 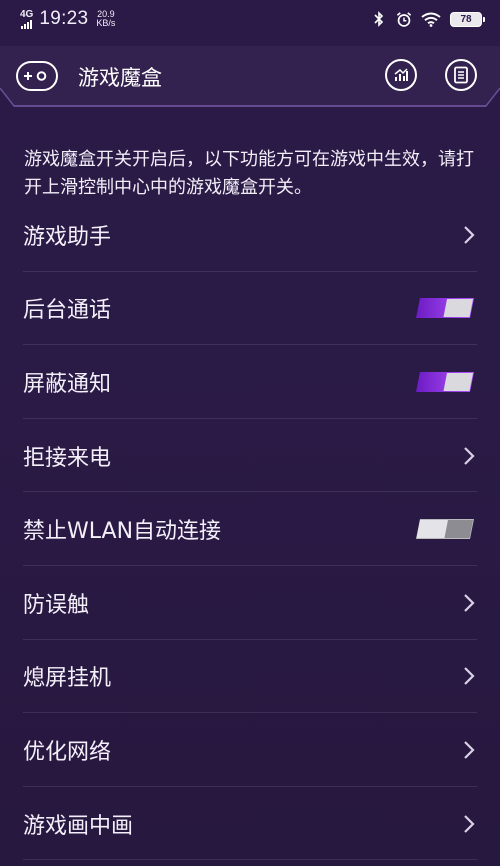 I want to click on setting-picture-in-picture: 游戏画中画, so click(x=250, y=824).